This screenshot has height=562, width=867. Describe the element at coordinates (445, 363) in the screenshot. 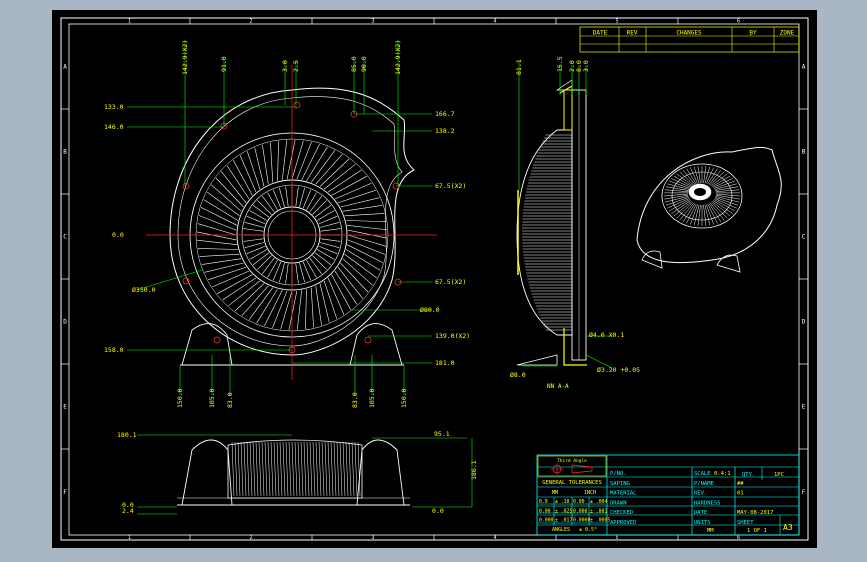

I see `dim-right-6: 181.0` at that location.